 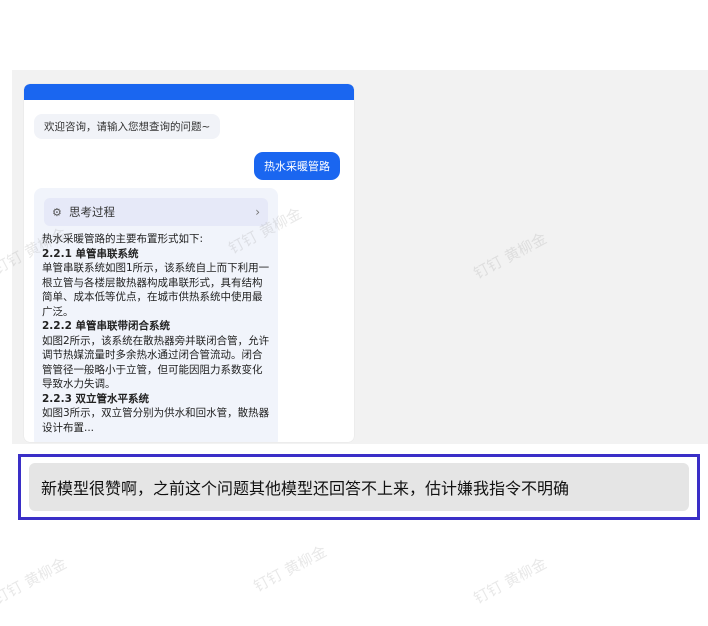 I want to click on welcome-message: 欢迎咨询，请输入您想查询的问题~, so click(x=127, y=126).